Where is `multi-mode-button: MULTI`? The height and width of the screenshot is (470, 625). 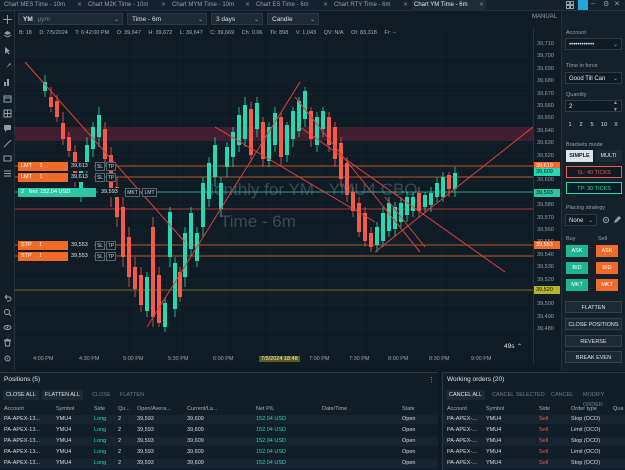
multi-mode-button: MULTI is located at coordinates (608, 156).